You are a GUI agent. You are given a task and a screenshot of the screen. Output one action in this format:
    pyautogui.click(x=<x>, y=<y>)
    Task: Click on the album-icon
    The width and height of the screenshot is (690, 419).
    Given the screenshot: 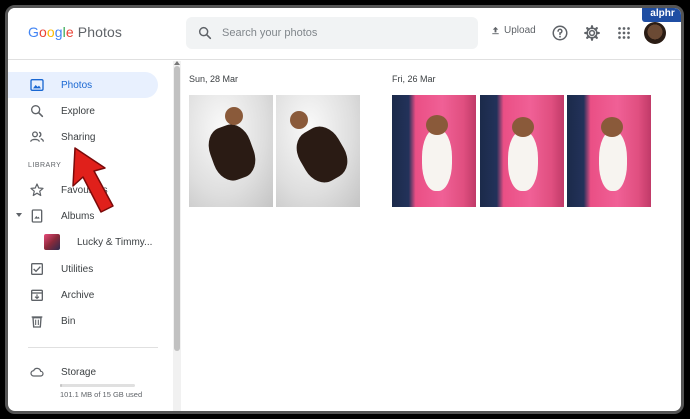 What is the action you would take?
    pyautogui.click(x=37, y=216)
    